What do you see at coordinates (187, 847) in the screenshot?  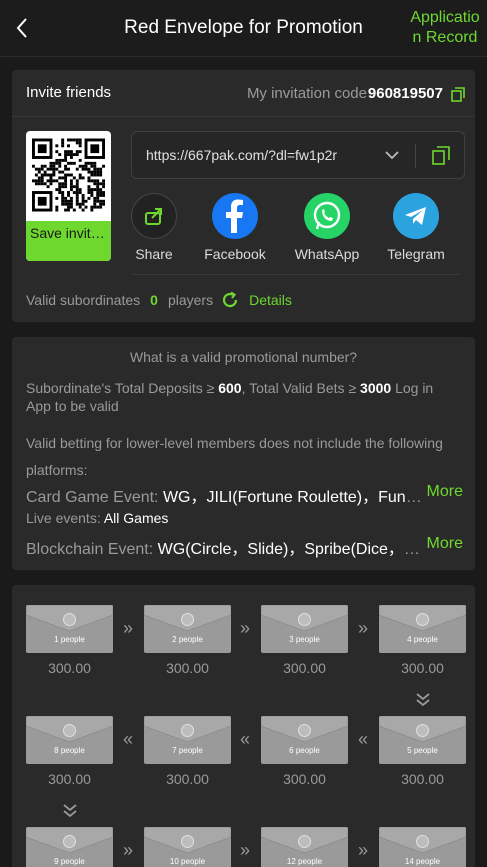 I see `red-envelope: 10 people` at bounding box center [187, 847].